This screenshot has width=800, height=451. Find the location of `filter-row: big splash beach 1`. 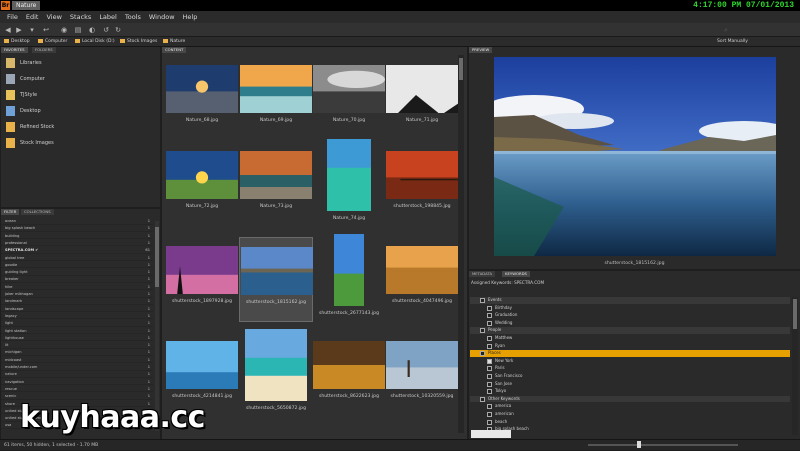

filter-row: big splash beach 1 is located at coordinates (77, 228).